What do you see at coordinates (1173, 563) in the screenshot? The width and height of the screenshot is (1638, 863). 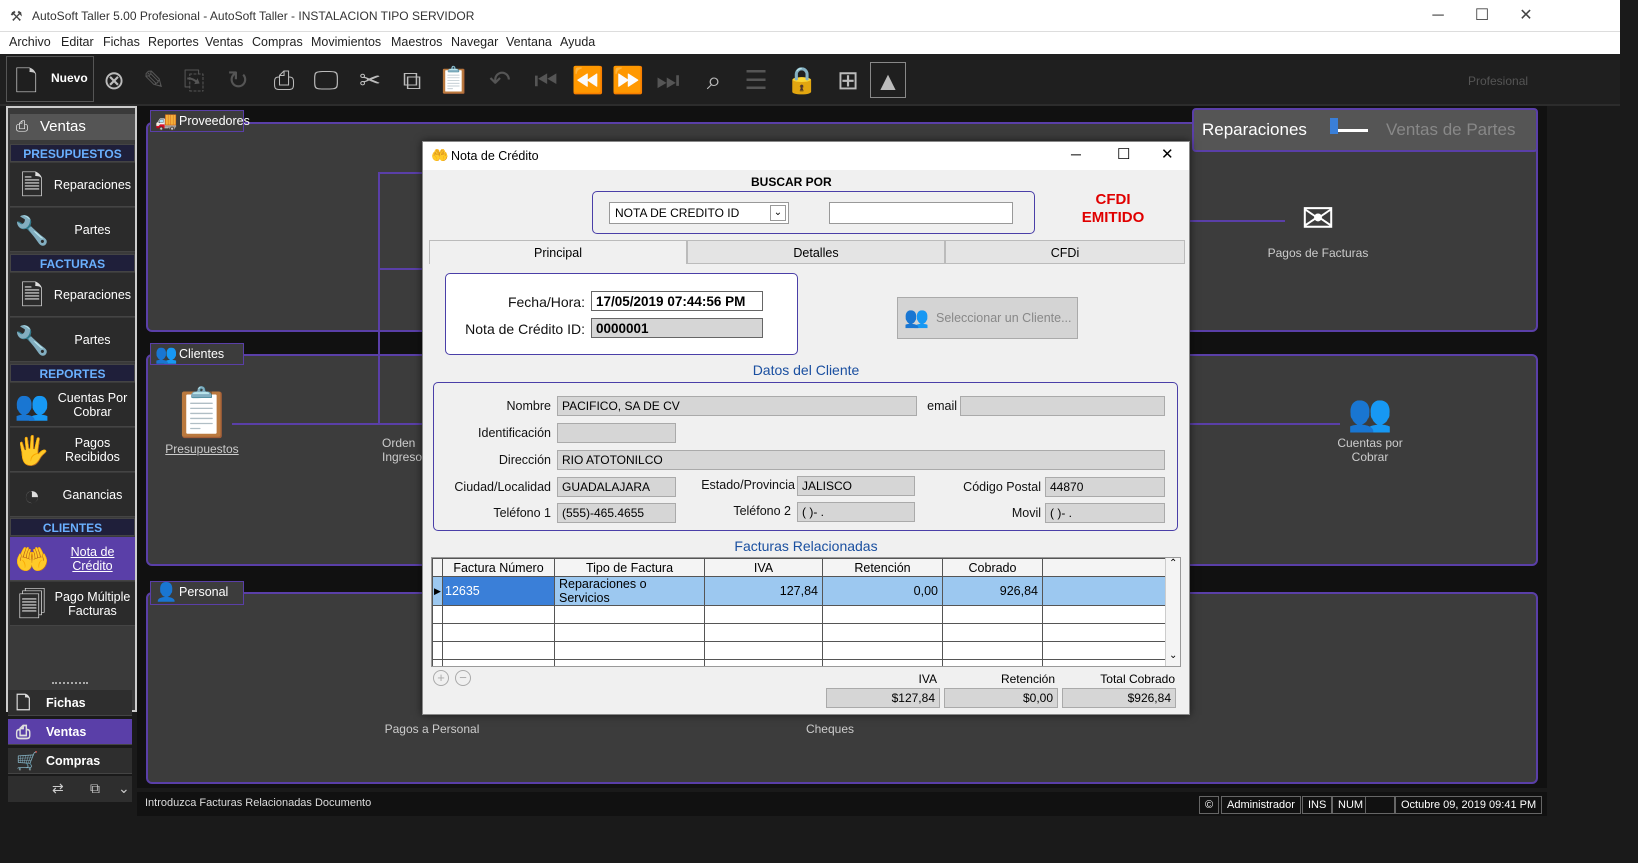 I see `chevron-up-icon: ⌃` at bounding box center [1173, 563].